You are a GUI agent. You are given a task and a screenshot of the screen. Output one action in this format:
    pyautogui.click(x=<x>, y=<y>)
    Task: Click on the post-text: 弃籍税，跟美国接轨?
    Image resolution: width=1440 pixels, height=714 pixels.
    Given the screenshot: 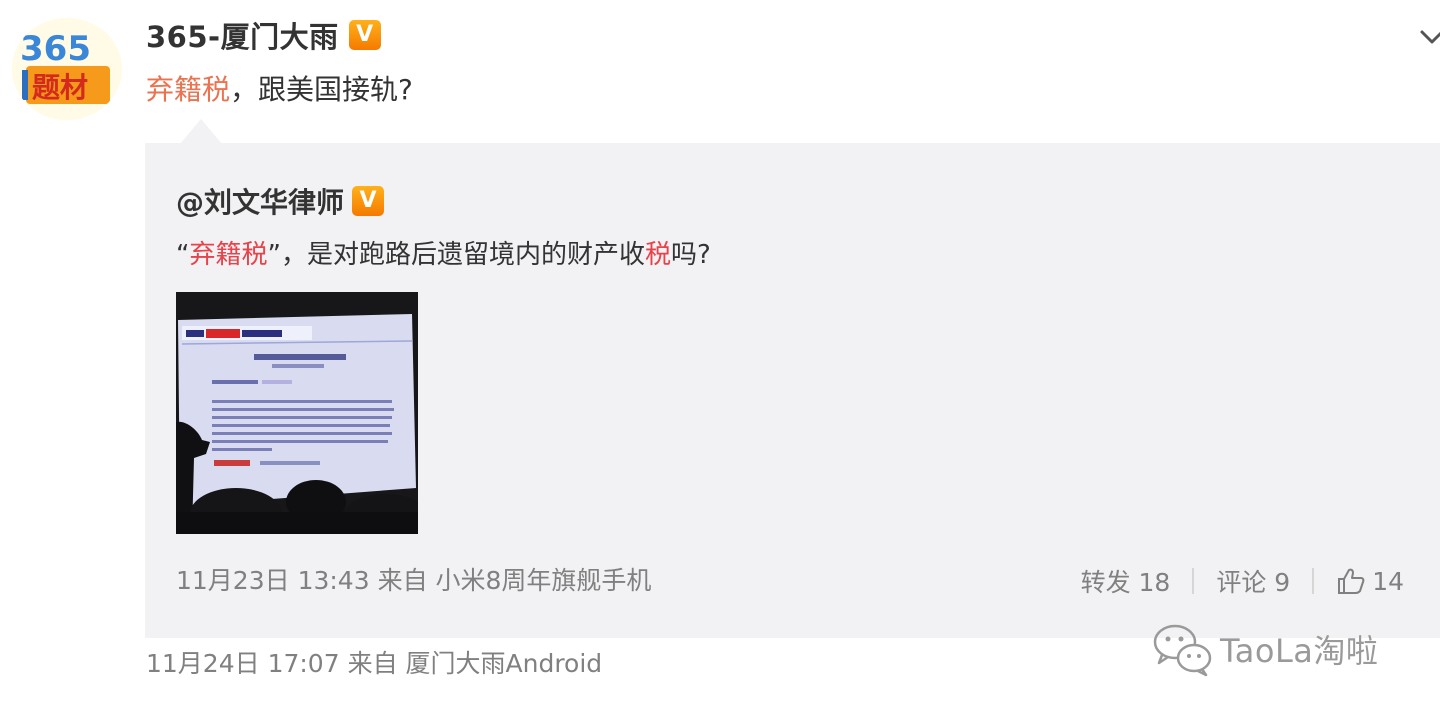 What is the action you would take?
    pyautogui.click(x=279, y=90)
    